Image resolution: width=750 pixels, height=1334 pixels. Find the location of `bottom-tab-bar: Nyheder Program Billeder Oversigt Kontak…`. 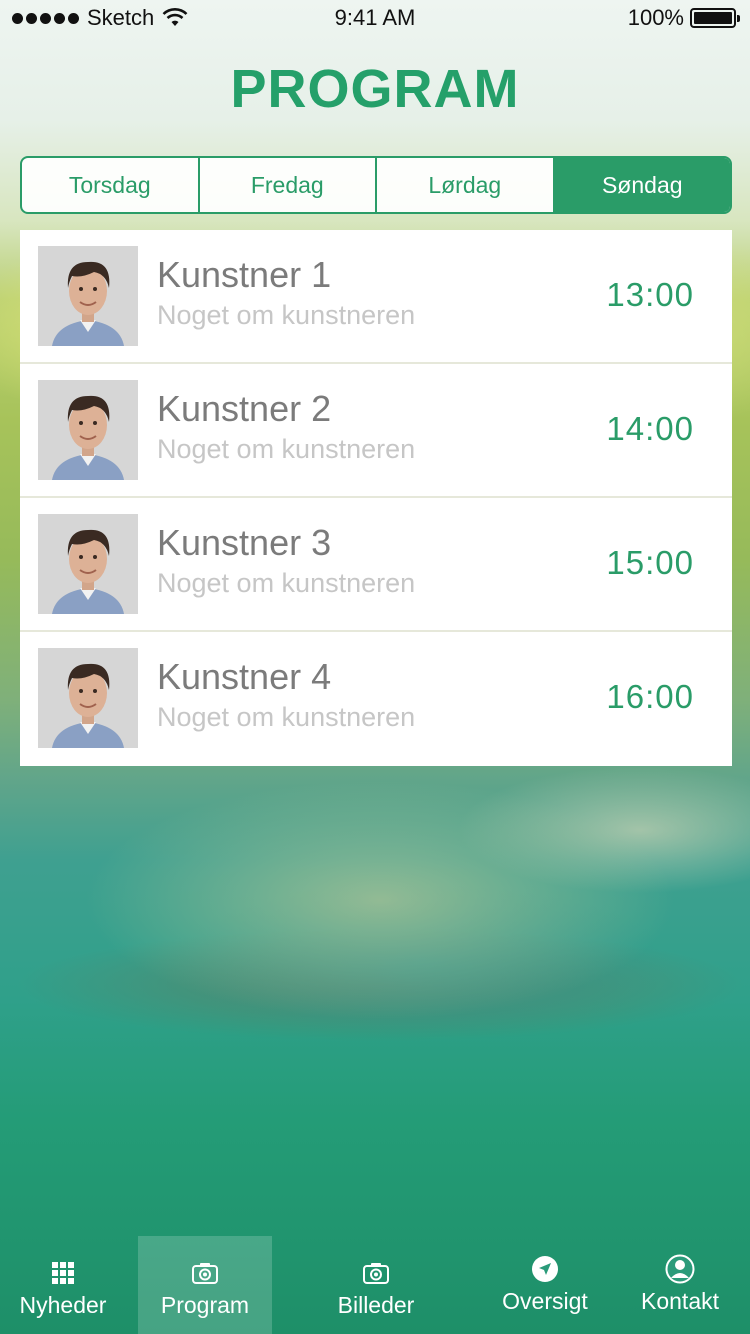

bottom-tab-bar: Nyheder Program Billeder Oversigt Kontak… is located at coordinates (375, 1285).